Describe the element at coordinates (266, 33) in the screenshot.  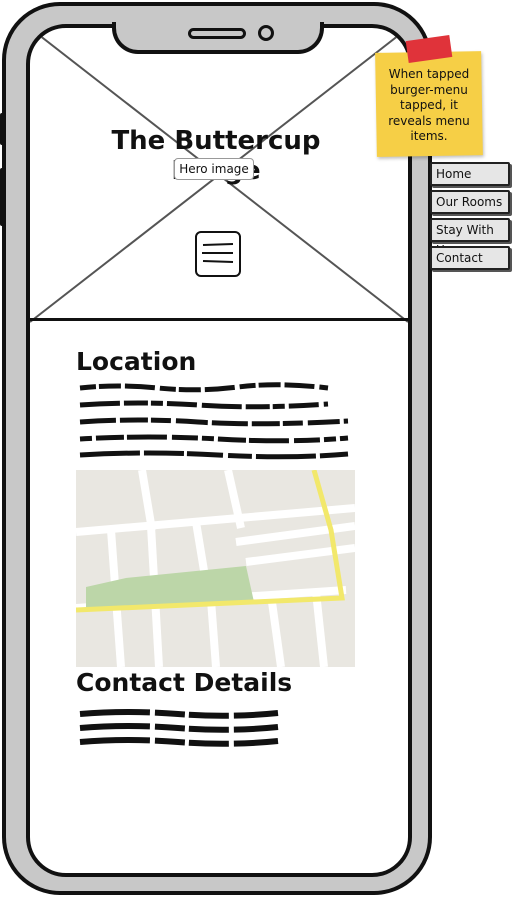
I see `camera-icon` at that location.